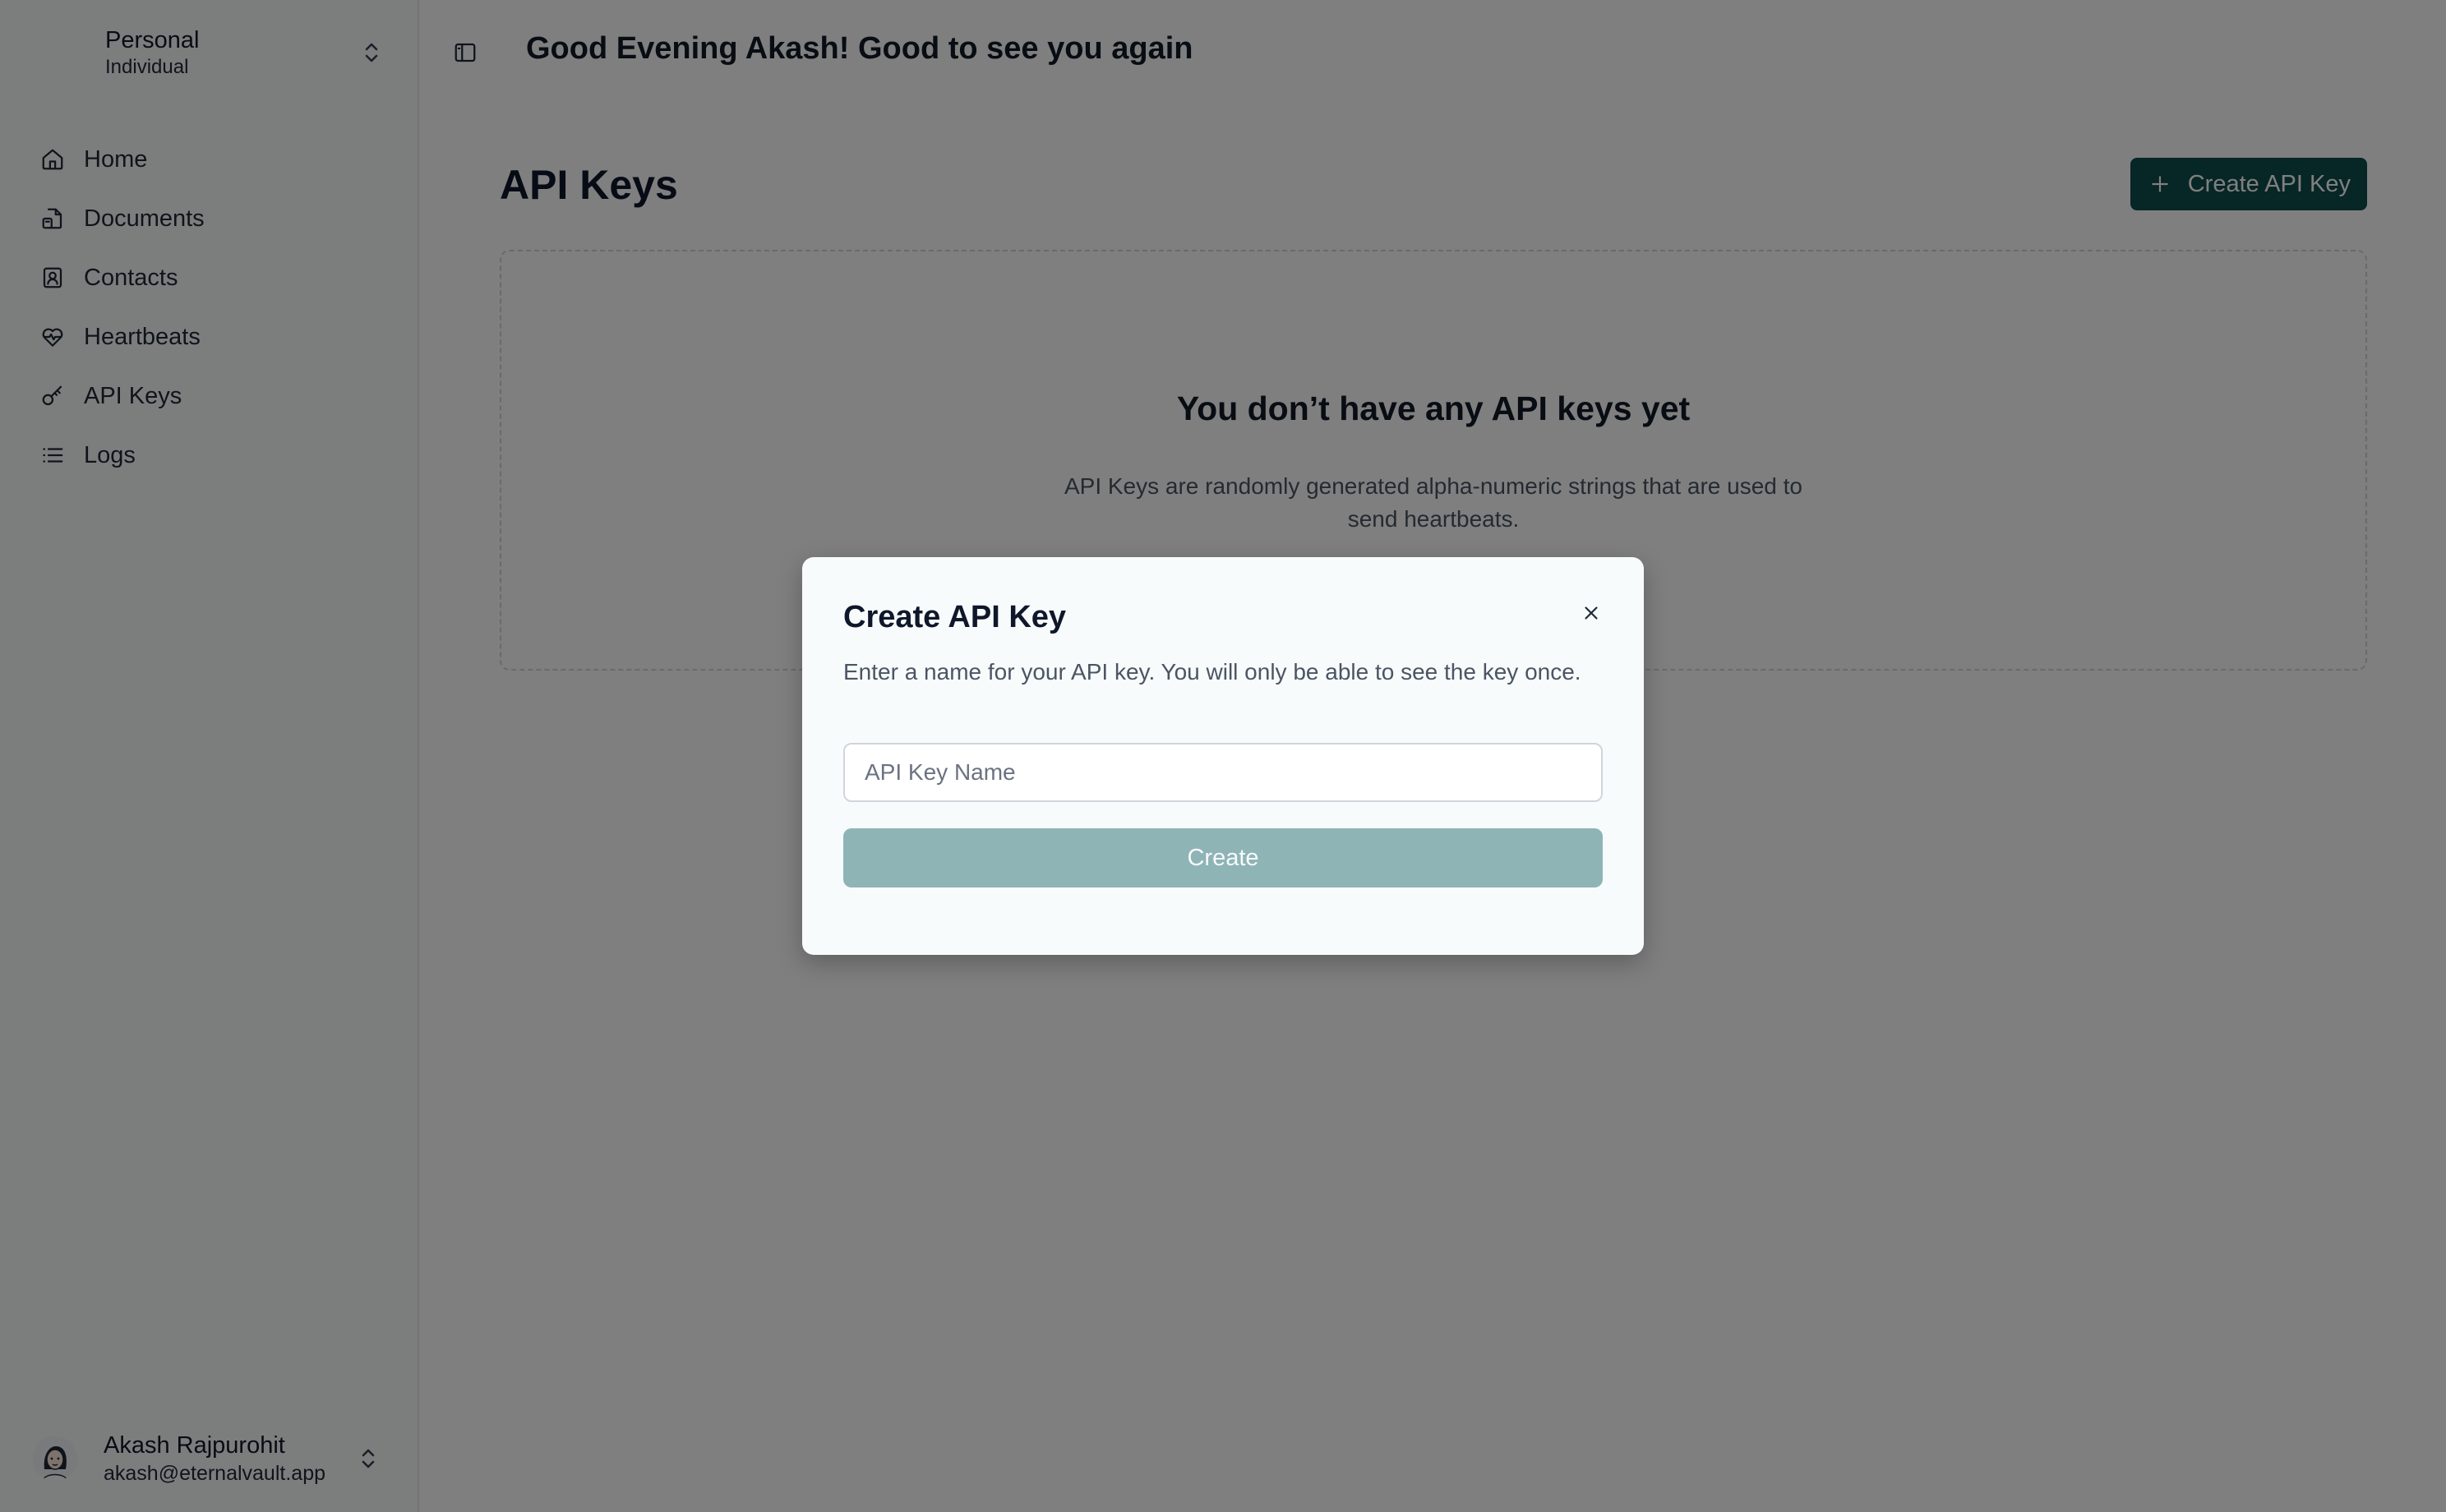 This screenshot has width=2446, height=1512. I want to click on api-key-name-input, so click(1223, 772).